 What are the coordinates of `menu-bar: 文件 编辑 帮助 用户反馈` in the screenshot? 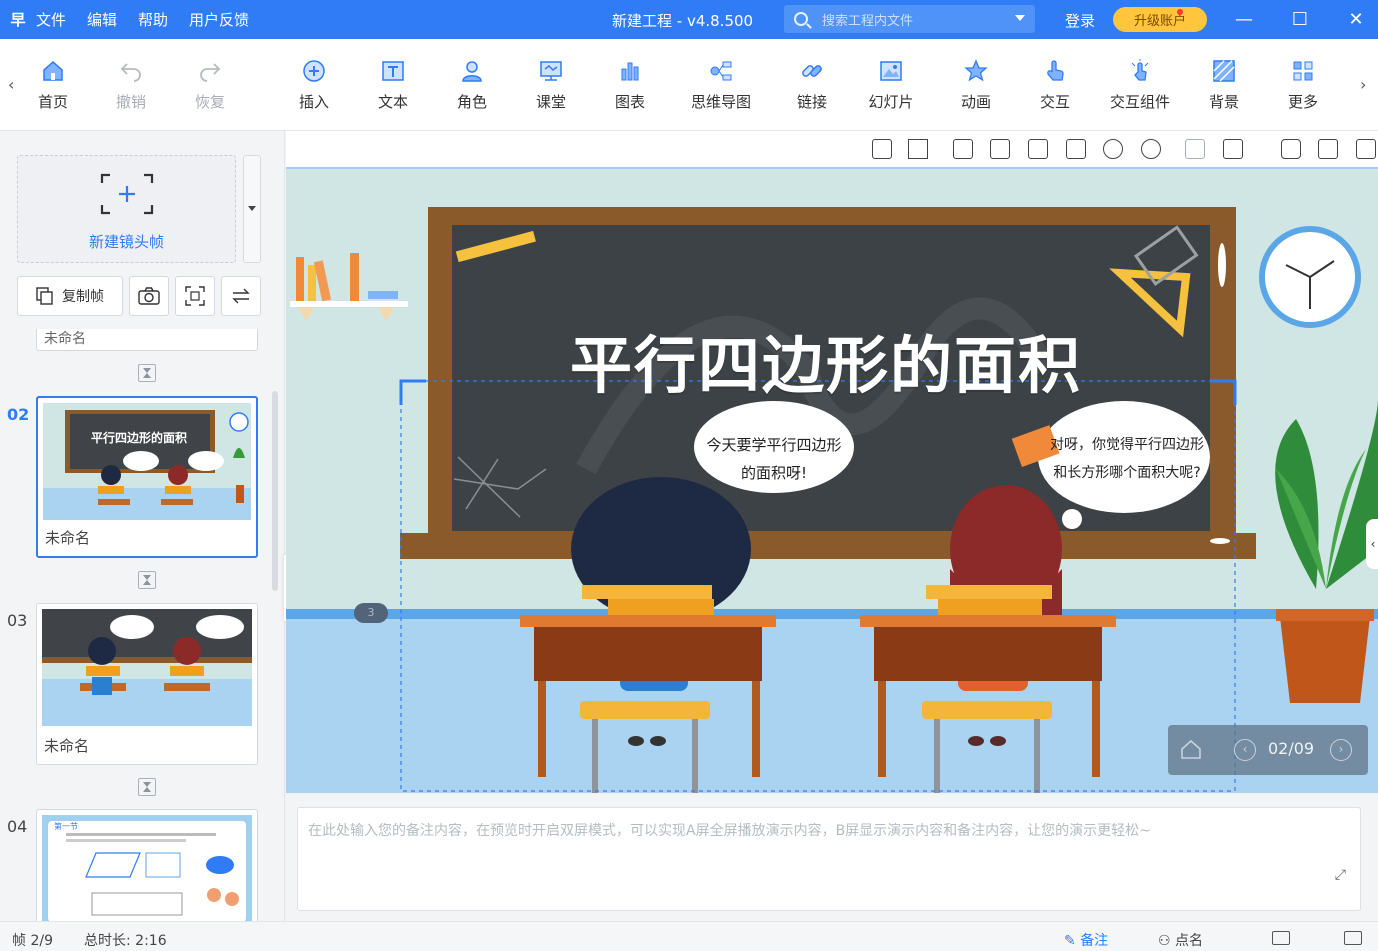 It's located at (153, 19).